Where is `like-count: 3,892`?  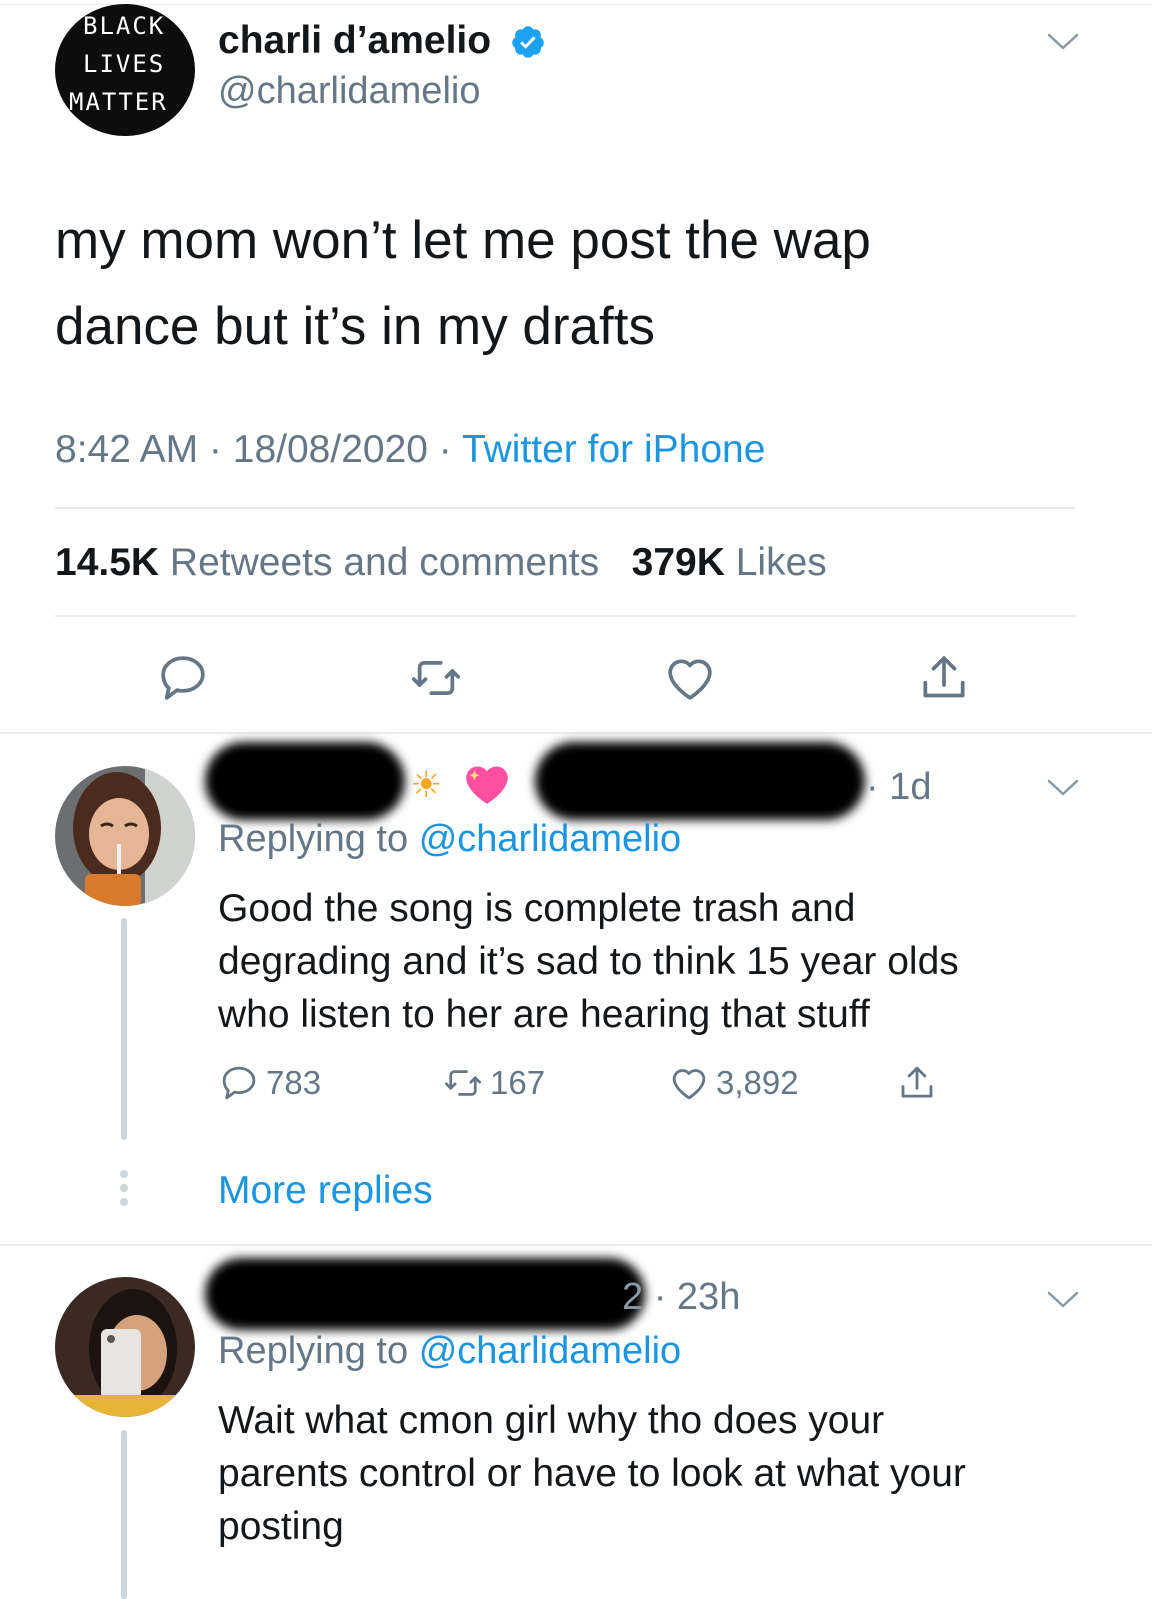
like-count: 3,892 is located at coordinates (757, 1082).